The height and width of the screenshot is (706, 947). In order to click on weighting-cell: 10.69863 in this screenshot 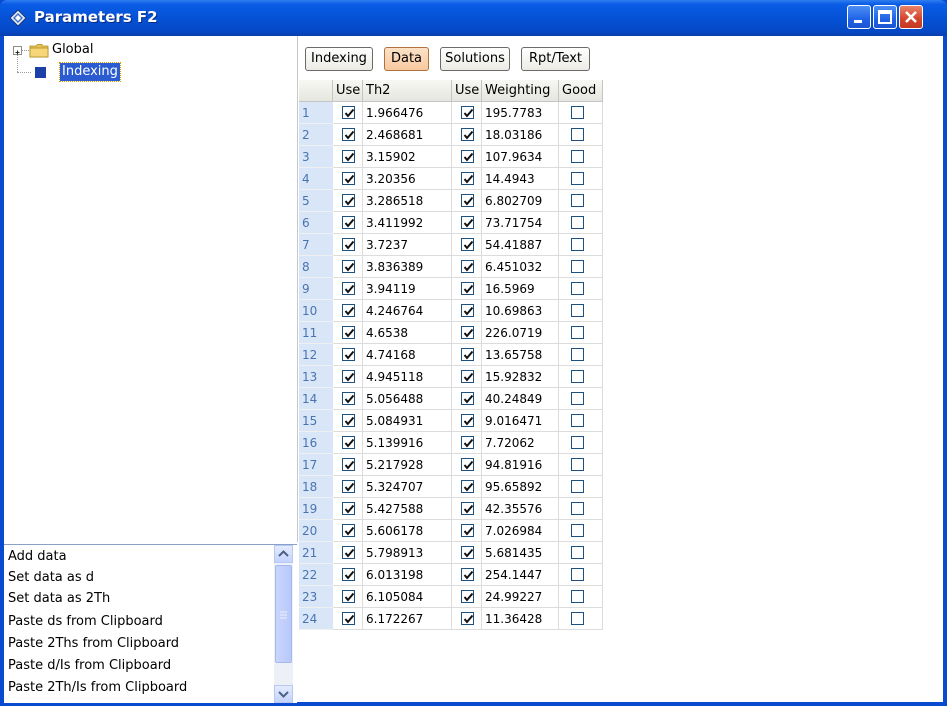, I will do `click(520, 311)`.